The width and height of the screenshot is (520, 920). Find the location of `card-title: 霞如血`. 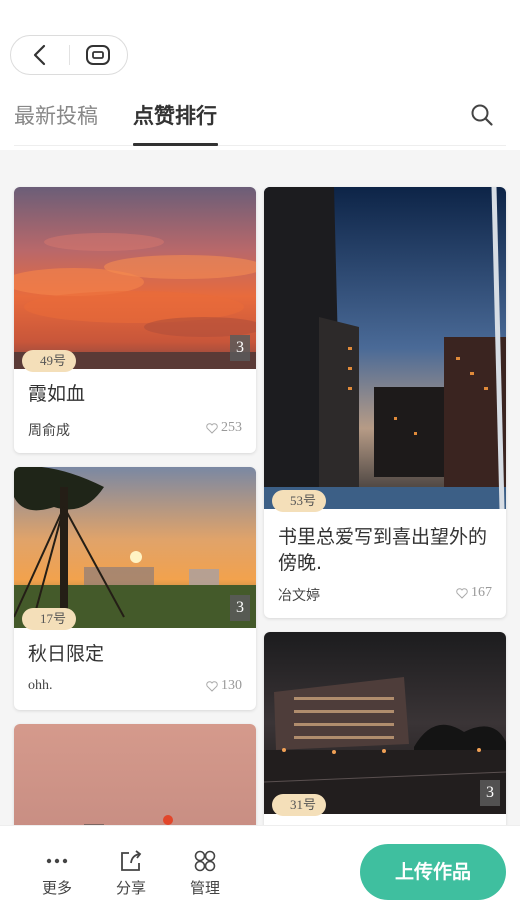

card-title: 霞如血 is located at coordinates (57, 394).